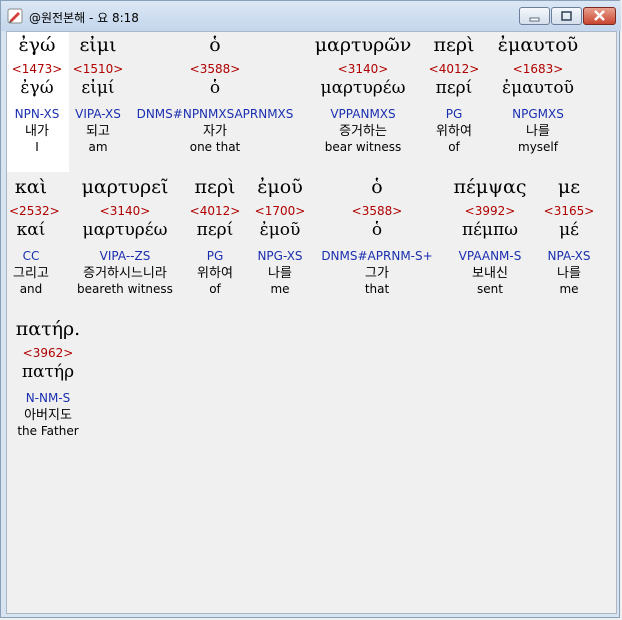  What do you see at coordinates (569, 230) in the screenshot?
I see `lexical-form: μέ` at bounding box center [569, 230].